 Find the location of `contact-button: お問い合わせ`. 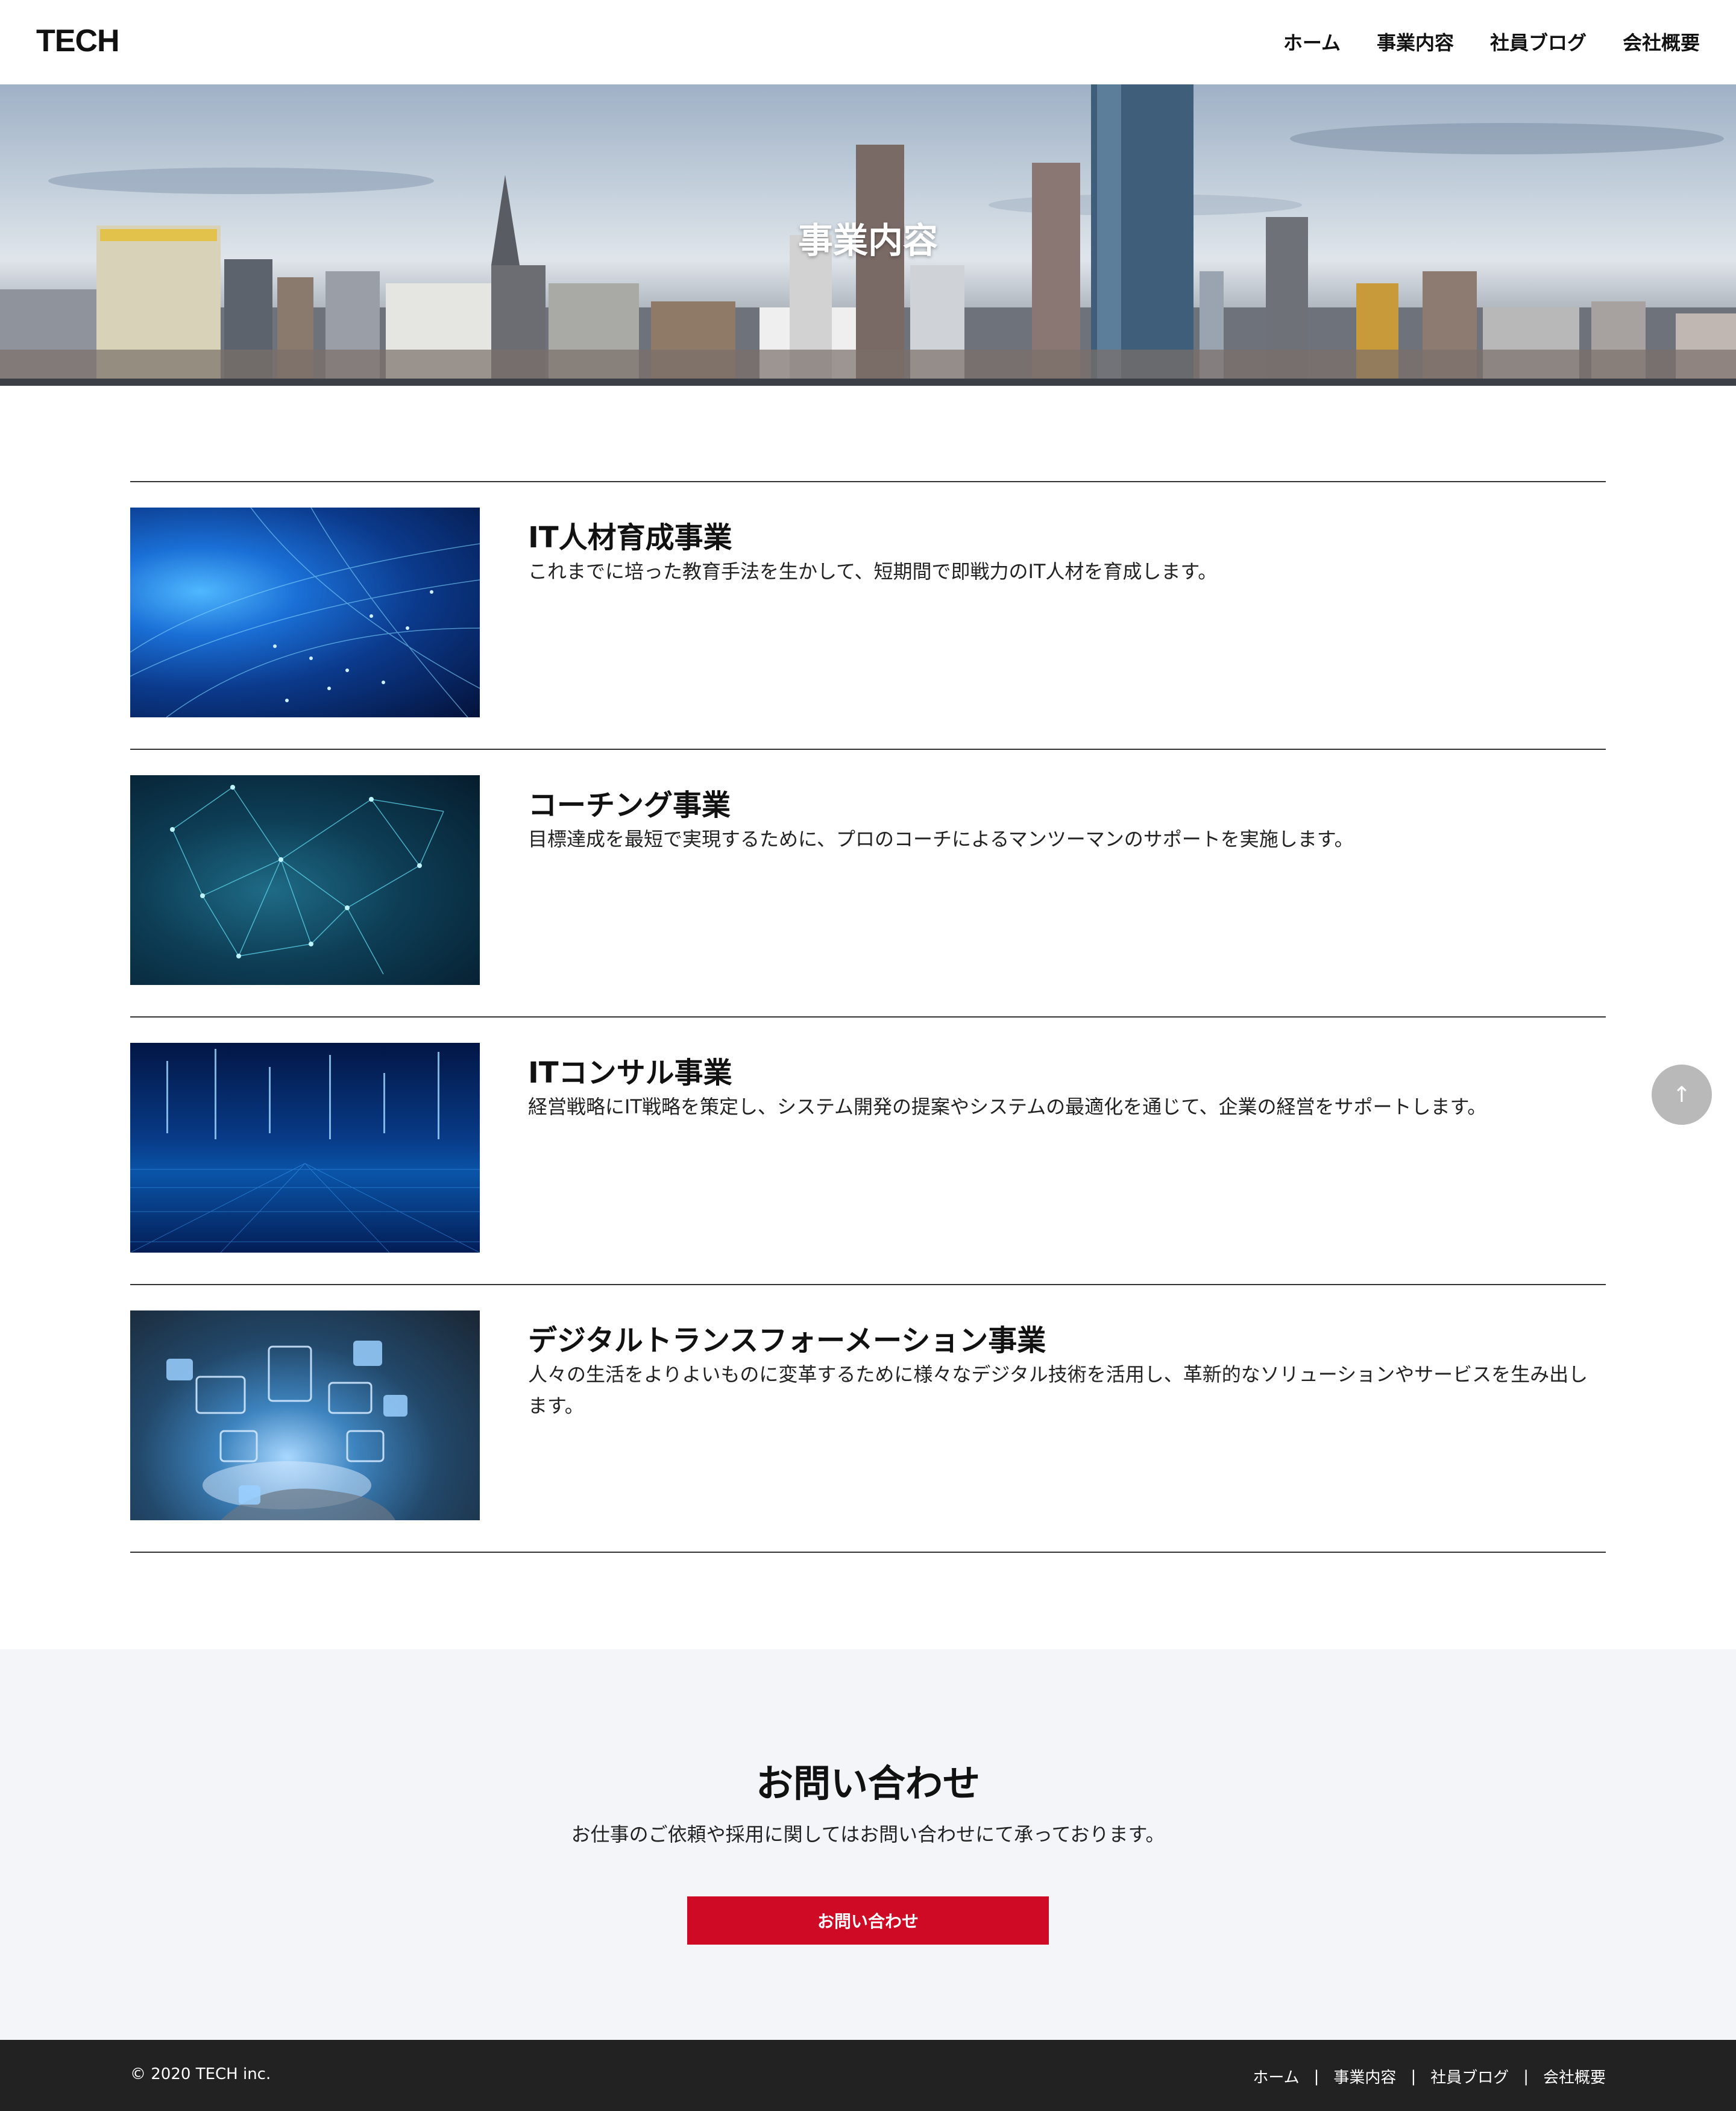

contact-button: お問い合わせ is located at coordinates (868, 1921).